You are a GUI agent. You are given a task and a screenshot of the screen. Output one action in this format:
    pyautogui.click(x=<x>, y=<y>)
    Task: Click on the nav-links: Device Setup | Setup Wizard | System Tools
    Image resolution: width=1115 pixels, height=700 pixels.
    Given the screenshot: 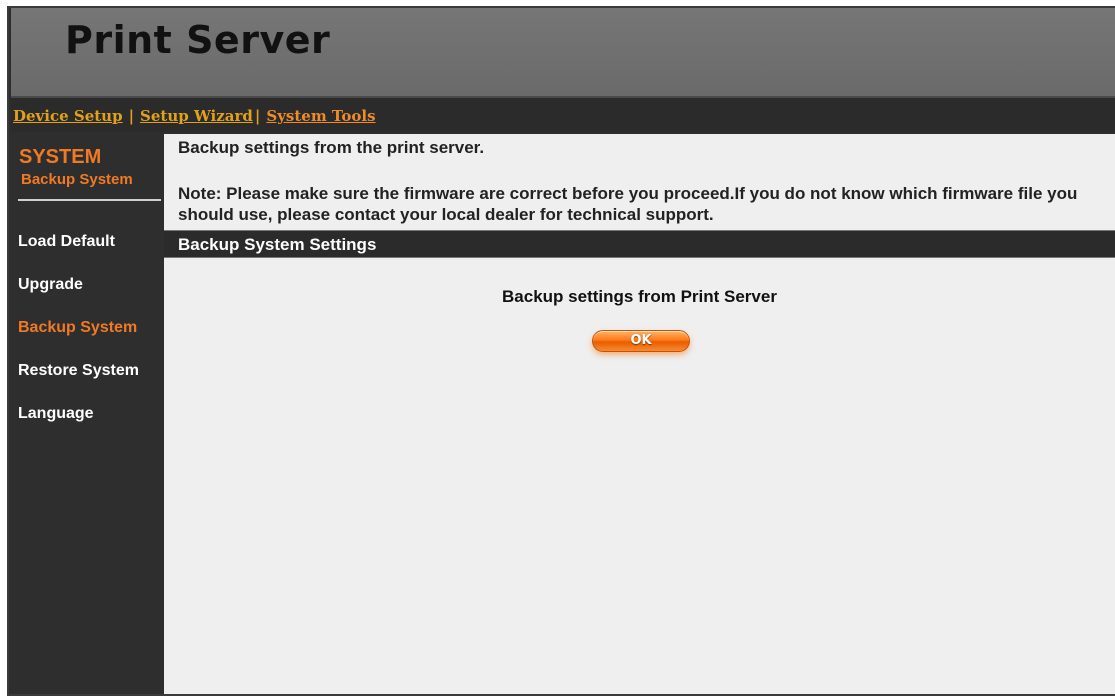 What is the action you would take?
    pyautogui.click(x=194, y=116)
    